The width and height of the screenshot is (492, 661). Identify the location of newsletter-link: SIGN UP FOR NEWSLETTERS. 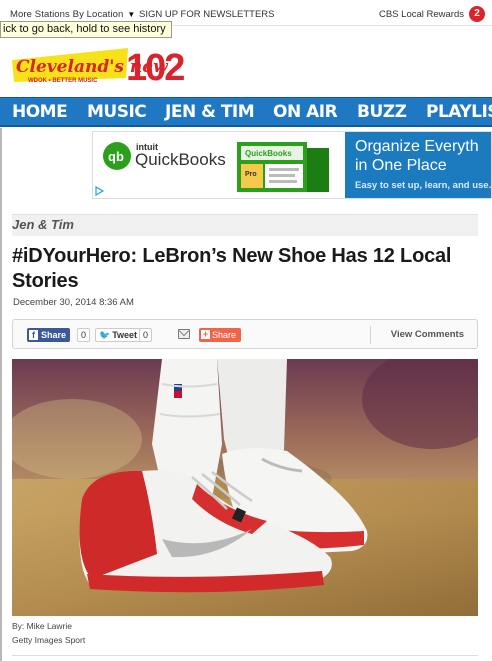
(206, 14).